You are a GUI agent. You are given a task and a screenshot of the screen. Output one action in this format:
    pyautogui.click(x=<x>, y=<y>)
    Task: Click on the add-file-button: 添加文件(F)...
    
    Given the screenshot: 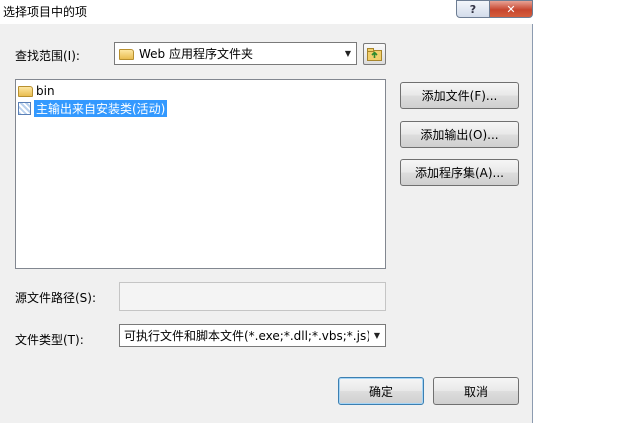 What is the action you would take?
    pyautogui.click(x=459, y=95)
    